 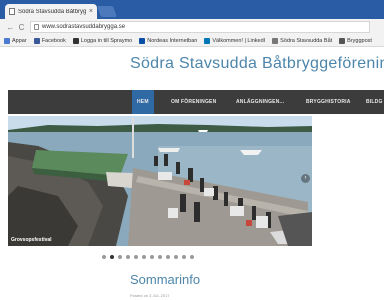 I want to click on bookmark-label: Appar, so click(x=19, y=40).